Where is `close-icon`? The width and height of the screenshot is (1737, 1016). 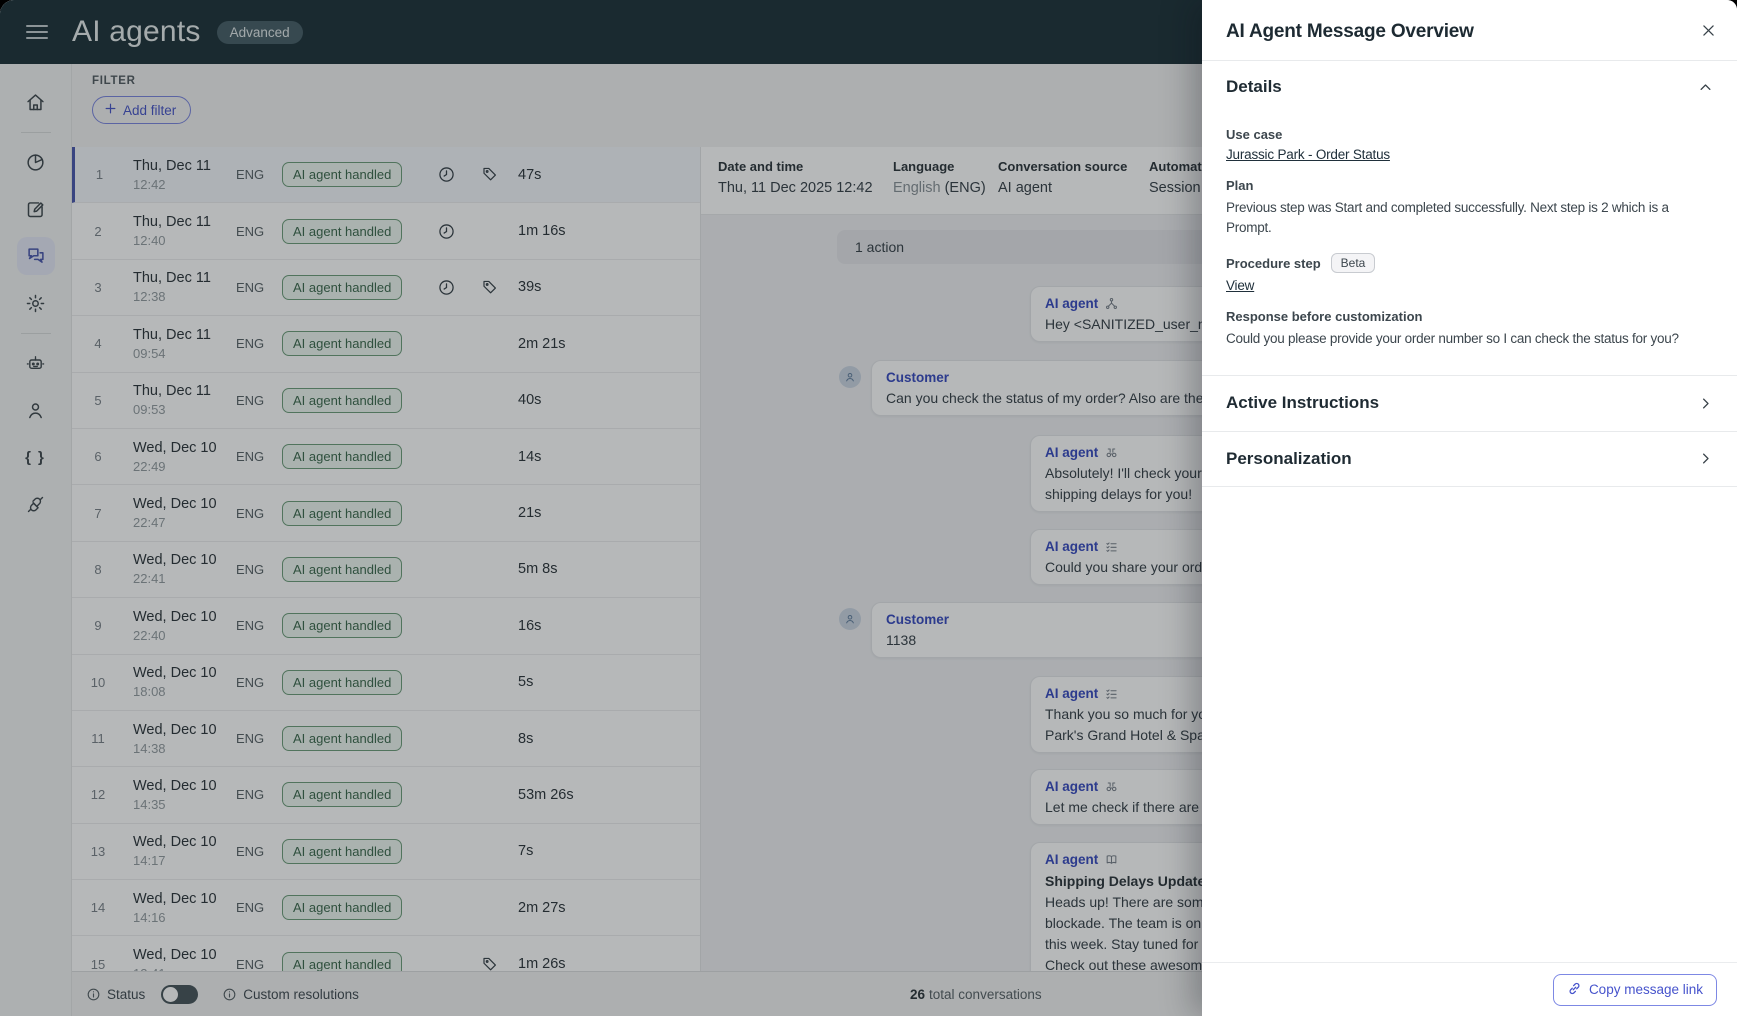
close-icon is located at coordinates (1708, 30).